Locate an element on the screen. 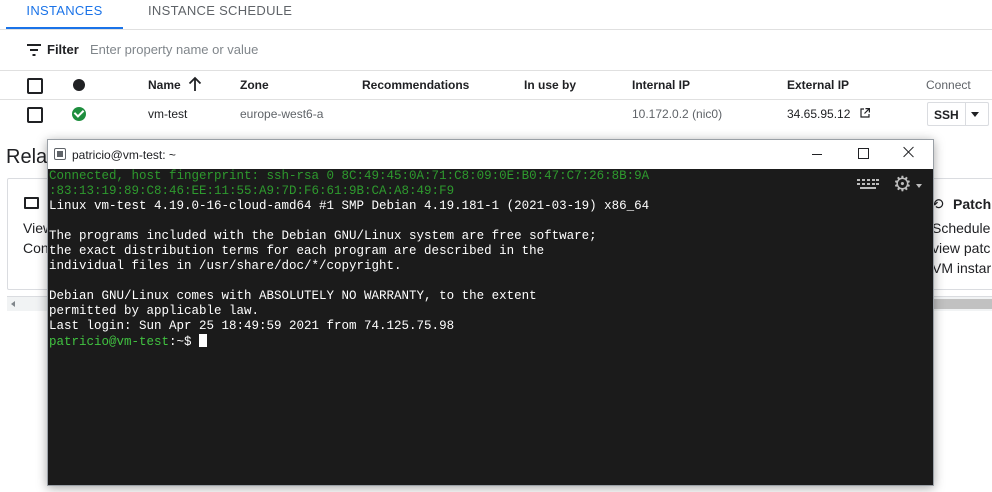 Image resolution: width=992 pixels, height=492 pixels. related-actions-title: Relat is located at coordinates (29, 157).